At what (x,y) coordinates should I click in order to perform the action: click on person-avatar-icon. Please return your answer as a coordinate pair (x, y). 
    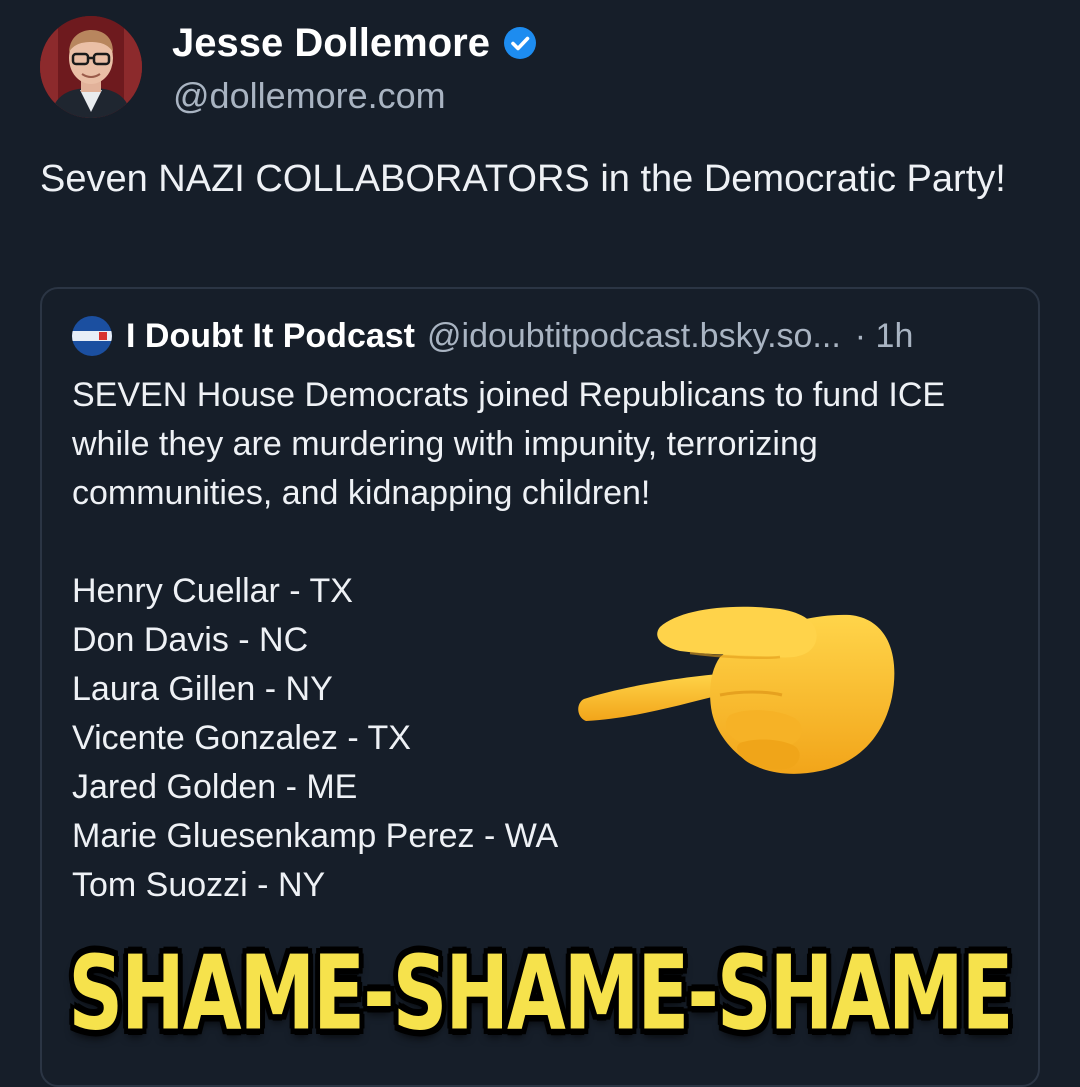
    Looking at the image, I should click on (91, 67).